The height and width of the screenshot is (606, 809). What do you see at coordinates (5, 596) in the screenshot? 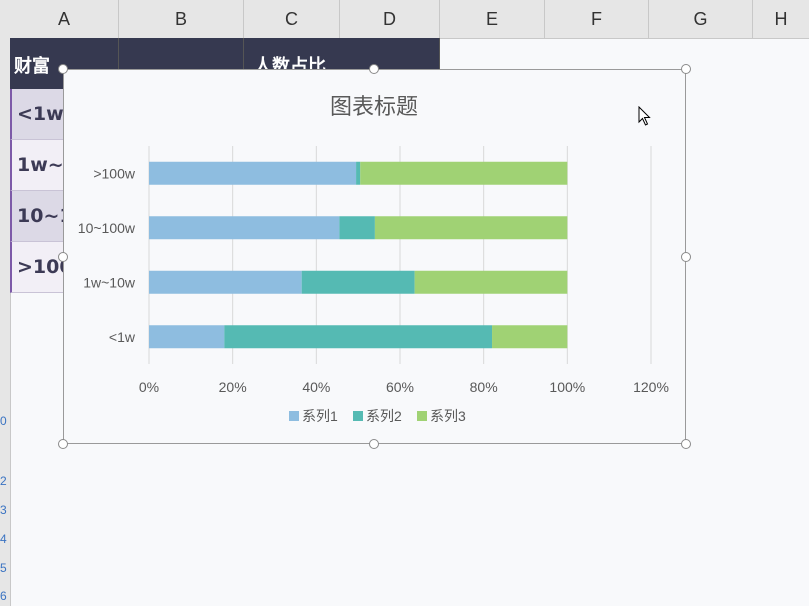
I see `row-number: 6` at bounding box center [5, 596].